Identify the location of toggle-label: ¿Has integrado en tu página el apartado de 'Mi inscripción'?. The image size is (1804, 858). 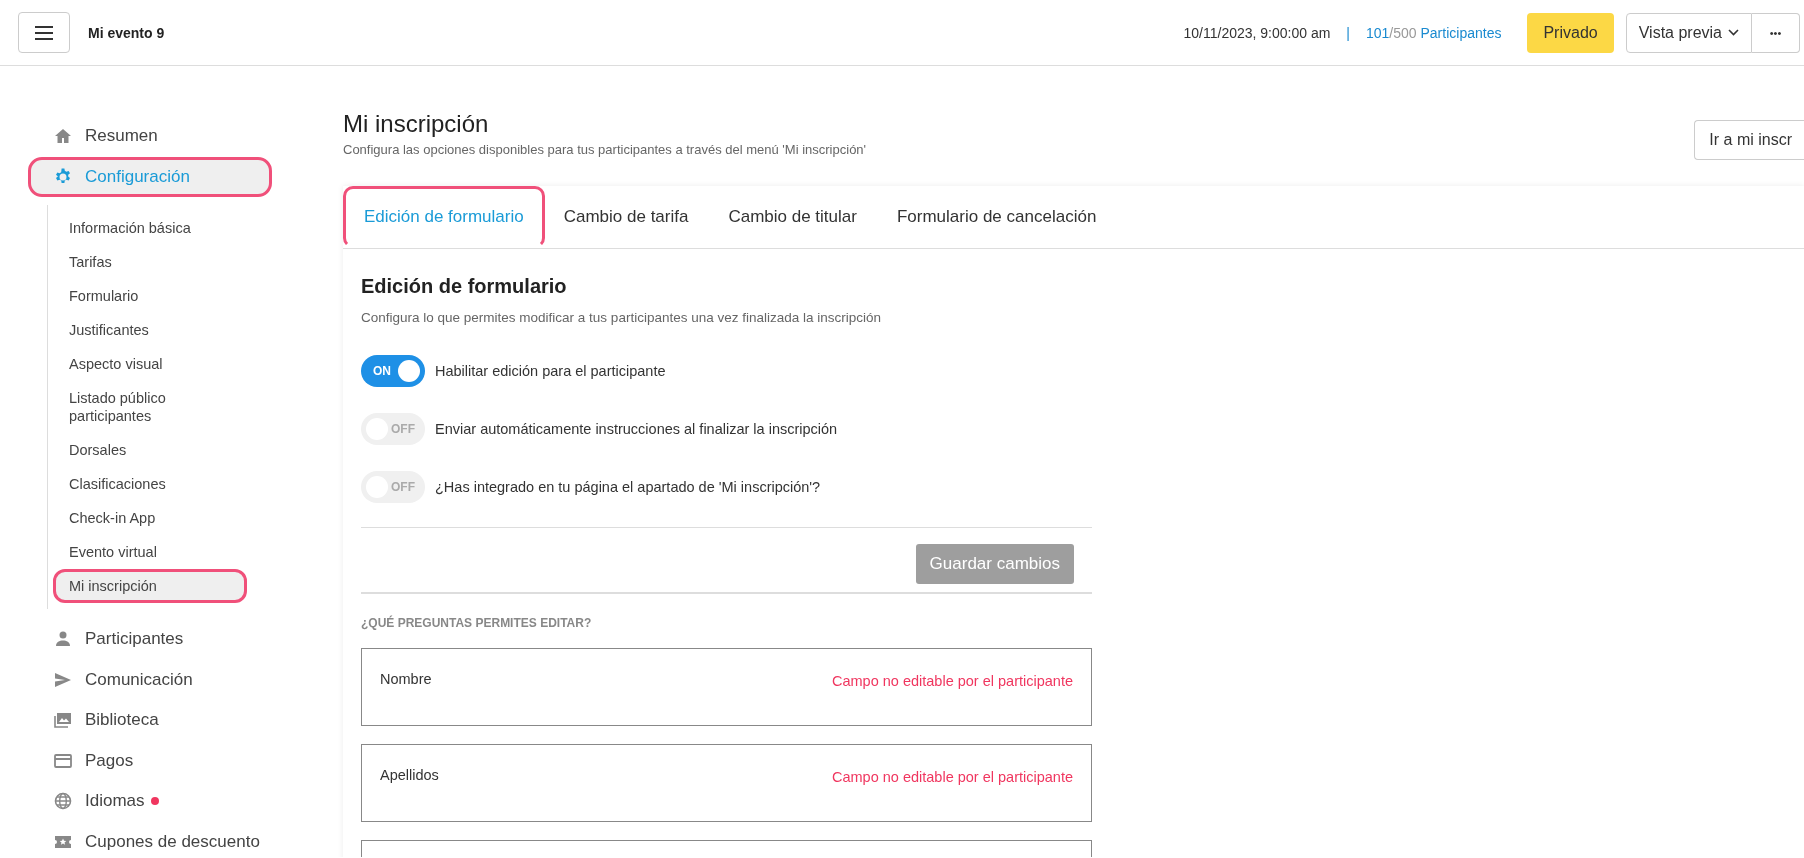
(628, 487).